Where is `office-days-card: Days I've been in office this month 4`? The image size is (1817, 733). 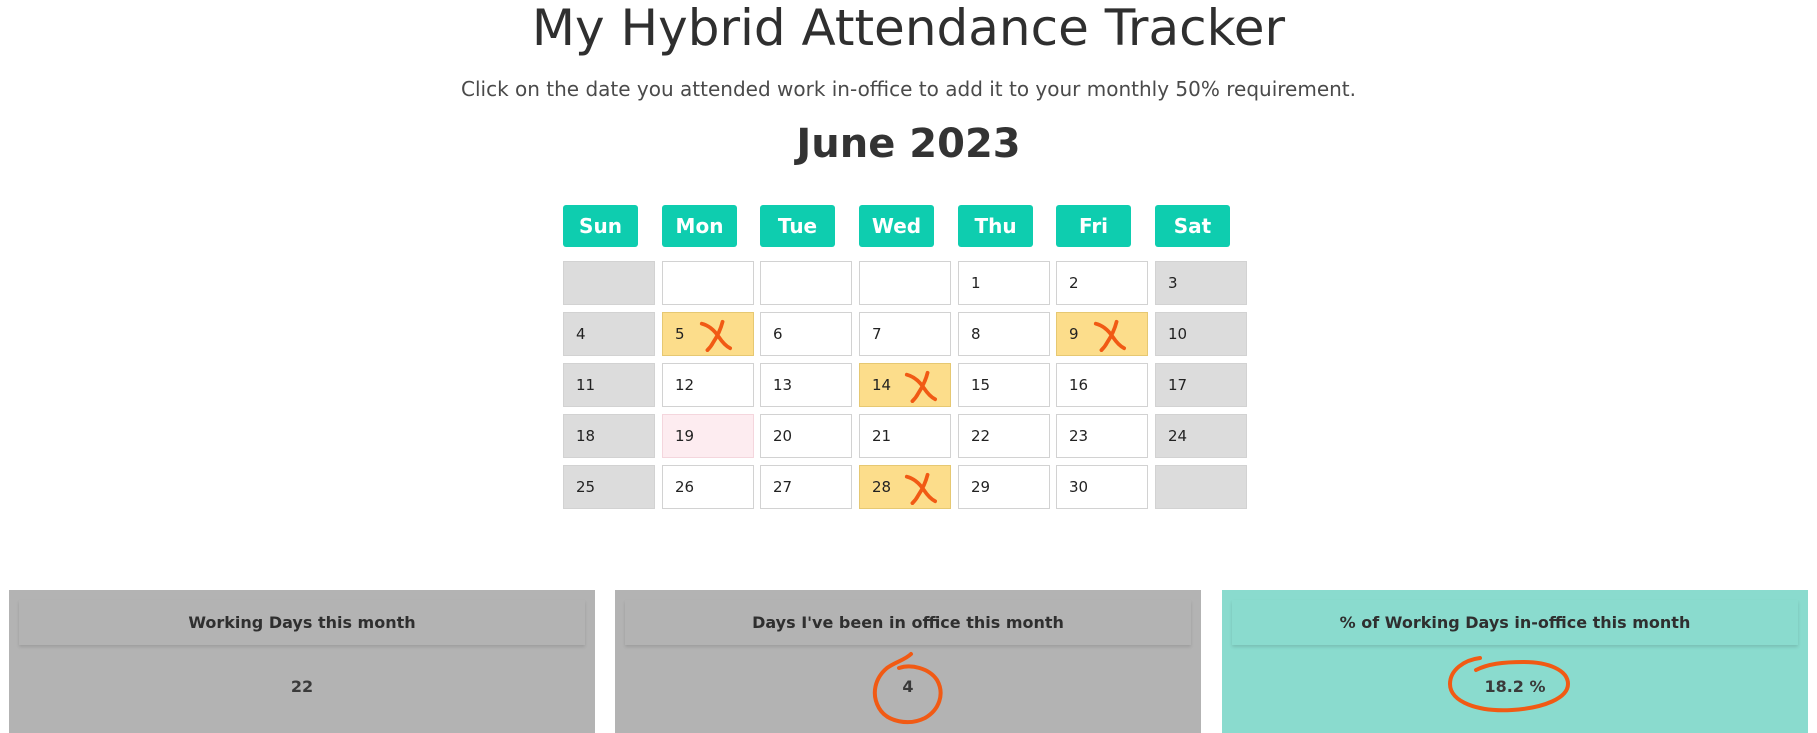 office-days-card: Days I've been in office this month 4 is located at coordinates (908, 661).